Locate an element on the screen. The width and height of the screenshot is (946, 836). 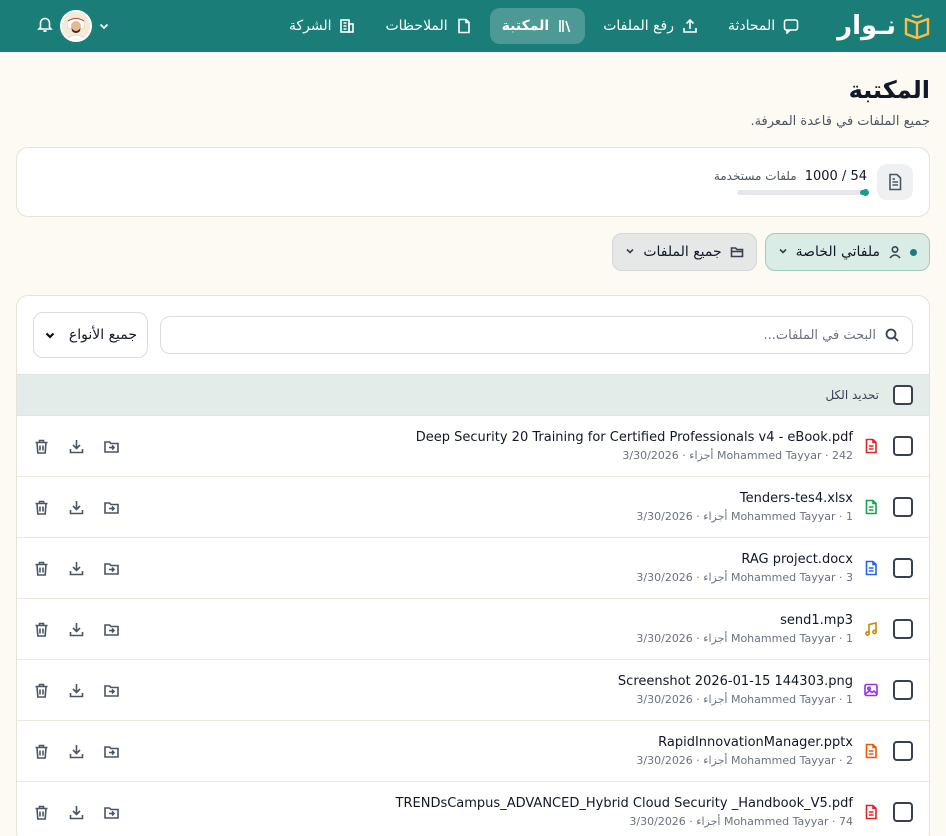
file-meta: 2 · Mohammed Tayyar أجزاء · 3/30/2026 is located at coordinates (744, 760).